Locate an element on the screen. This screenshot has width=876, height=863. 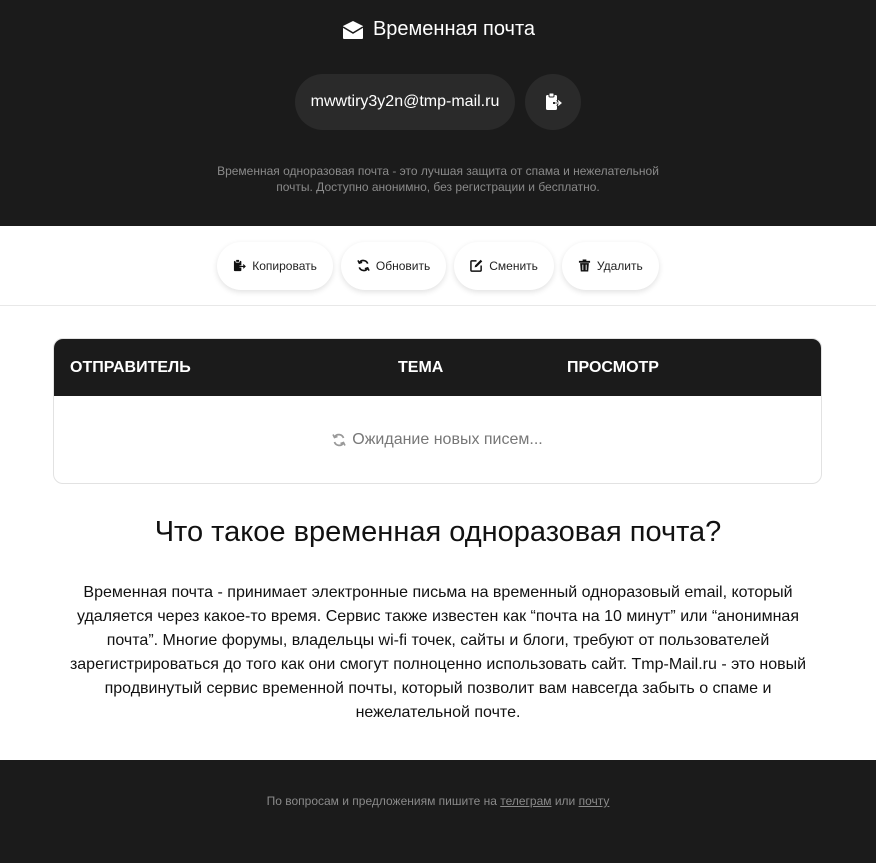
refresh-label: Обновить is located at coordinates (403, 265).